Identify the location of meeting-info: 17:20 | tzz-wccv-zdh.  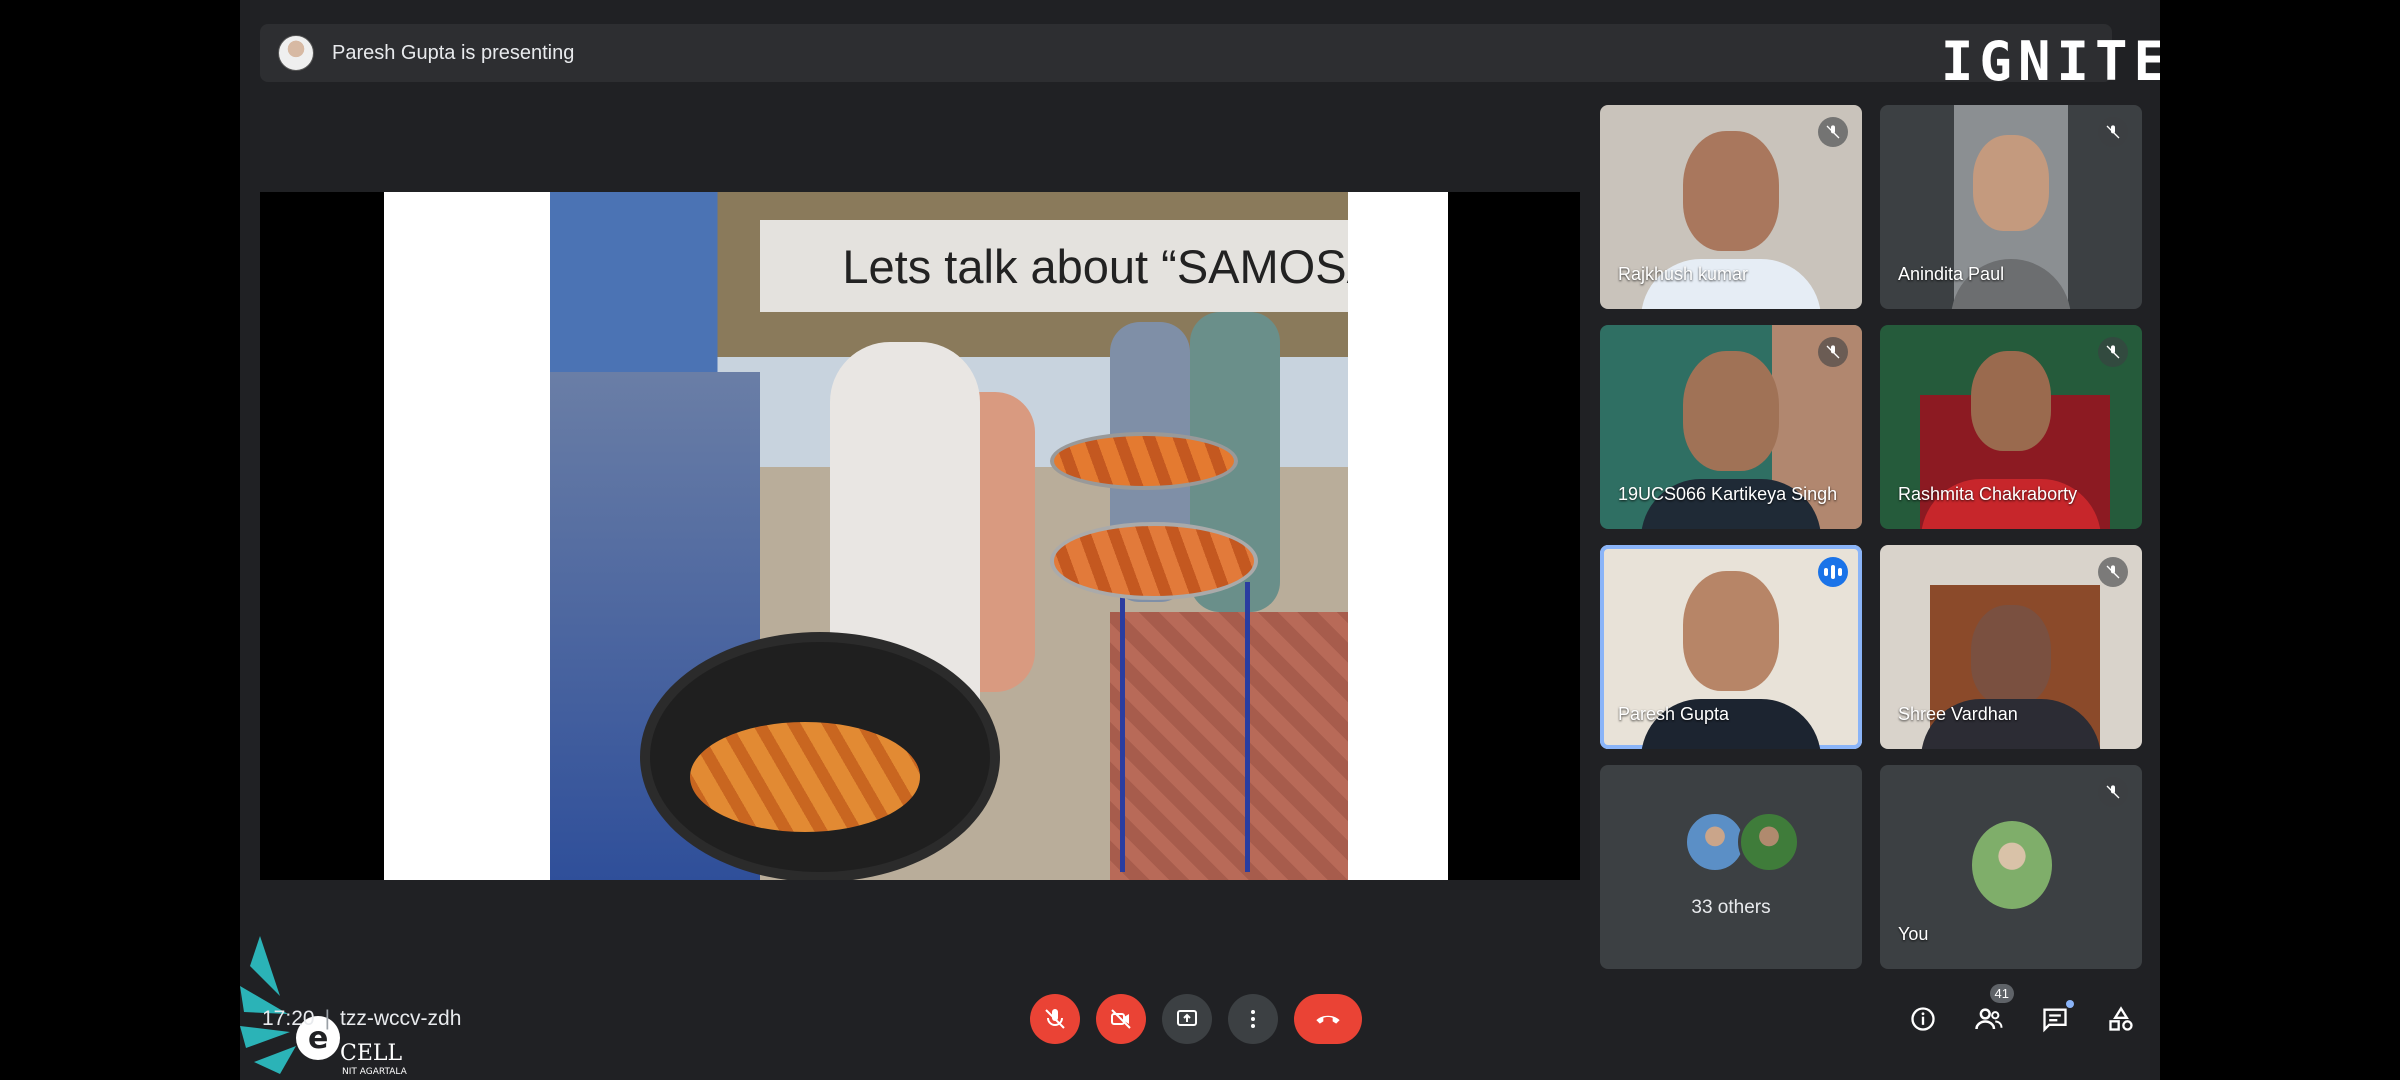
(361, 1019).